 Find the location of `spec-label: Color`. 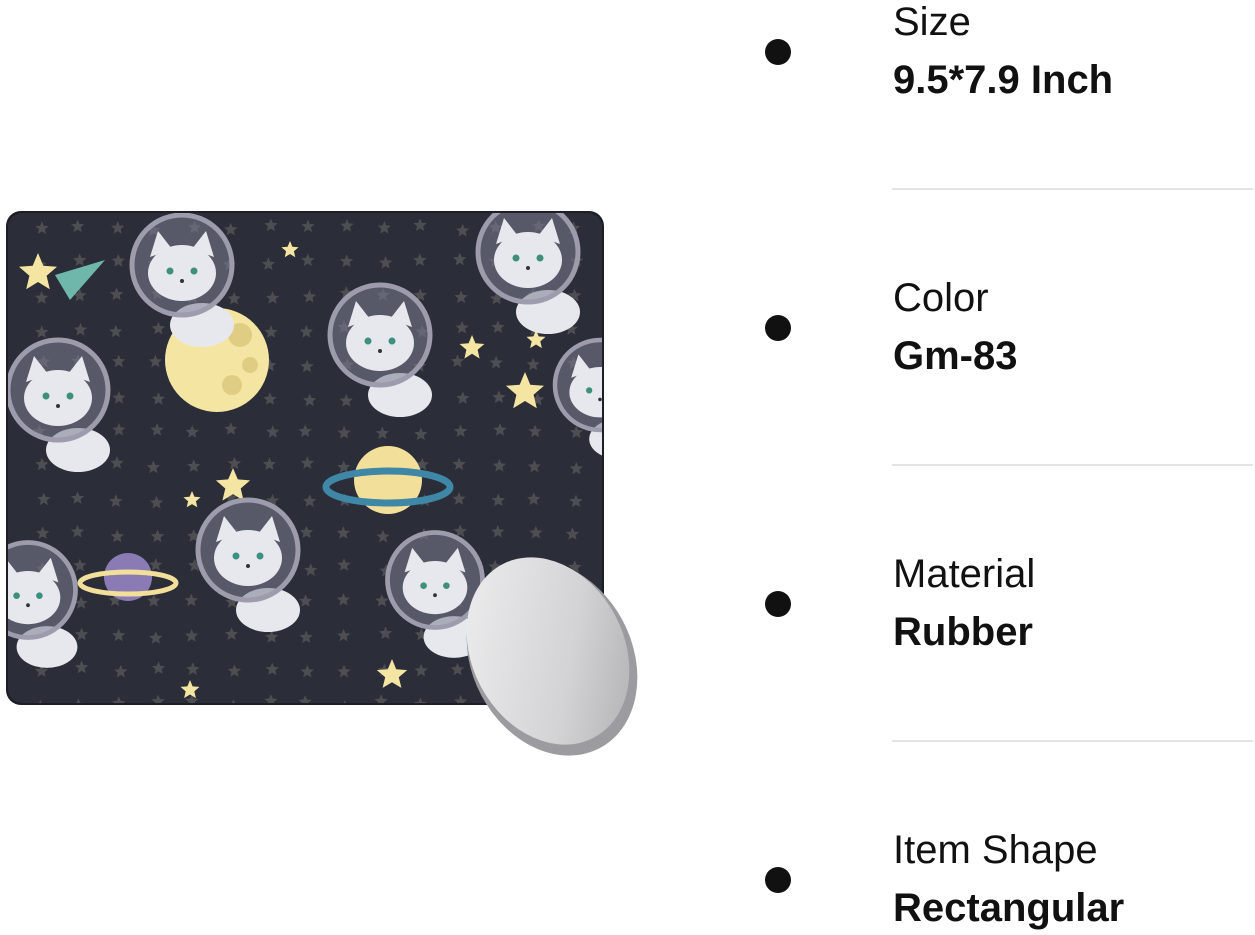

spec-label: Color is located at coordinates (941, 298).